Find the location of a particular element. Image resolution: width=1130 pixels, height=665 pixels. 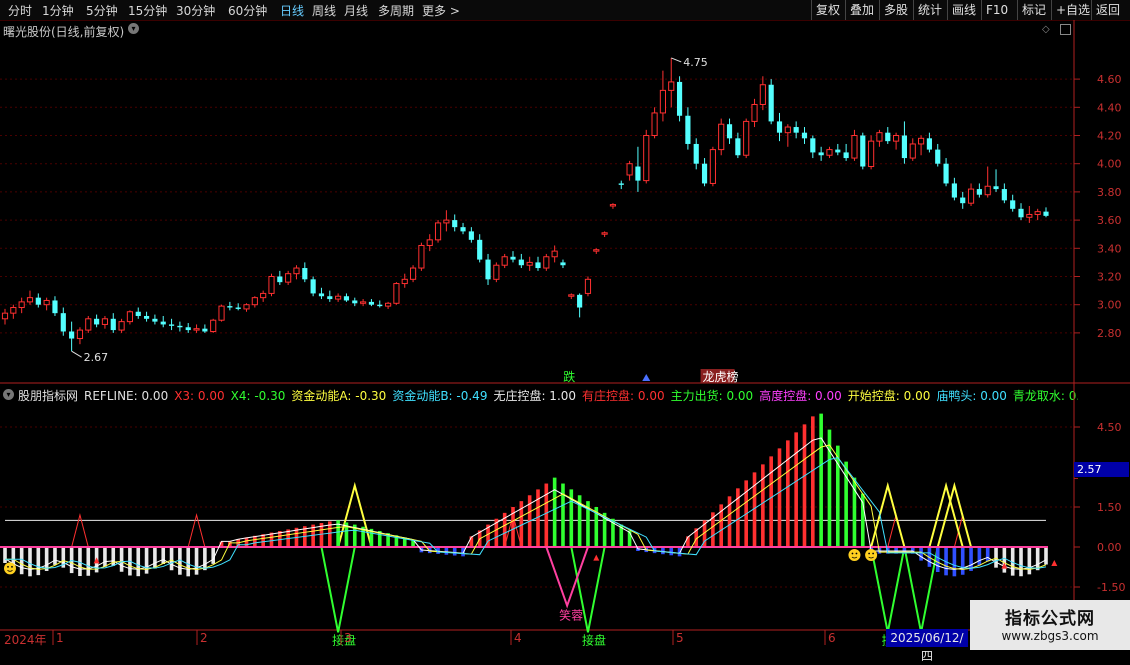

watermark-title: 指标公式网 is located at coordinates (1050, 619).